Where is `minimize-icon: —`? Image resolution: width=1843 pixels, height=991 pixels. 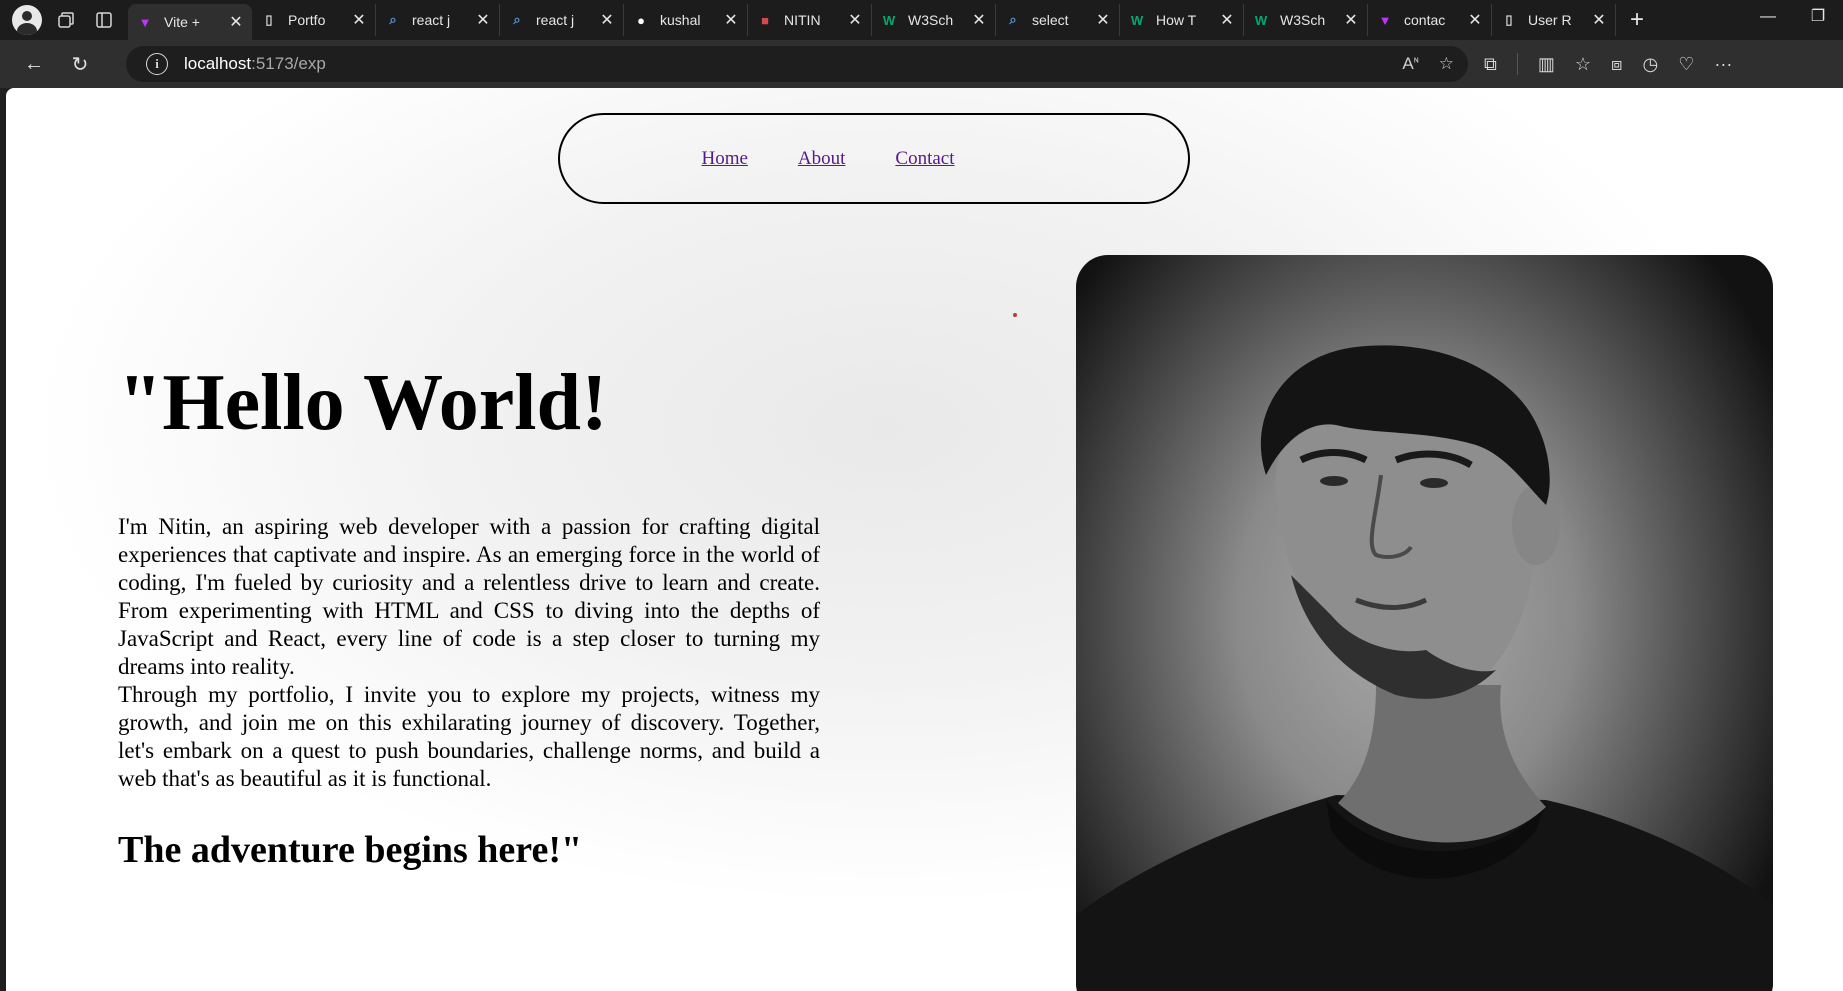 minimize-icon: — is located at coordinates (1768, 17).